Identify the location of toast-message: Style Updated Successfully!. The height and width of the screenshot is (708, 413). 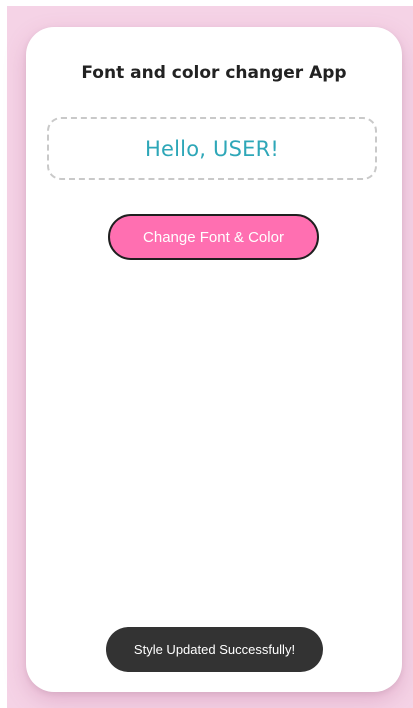
(214, 649).